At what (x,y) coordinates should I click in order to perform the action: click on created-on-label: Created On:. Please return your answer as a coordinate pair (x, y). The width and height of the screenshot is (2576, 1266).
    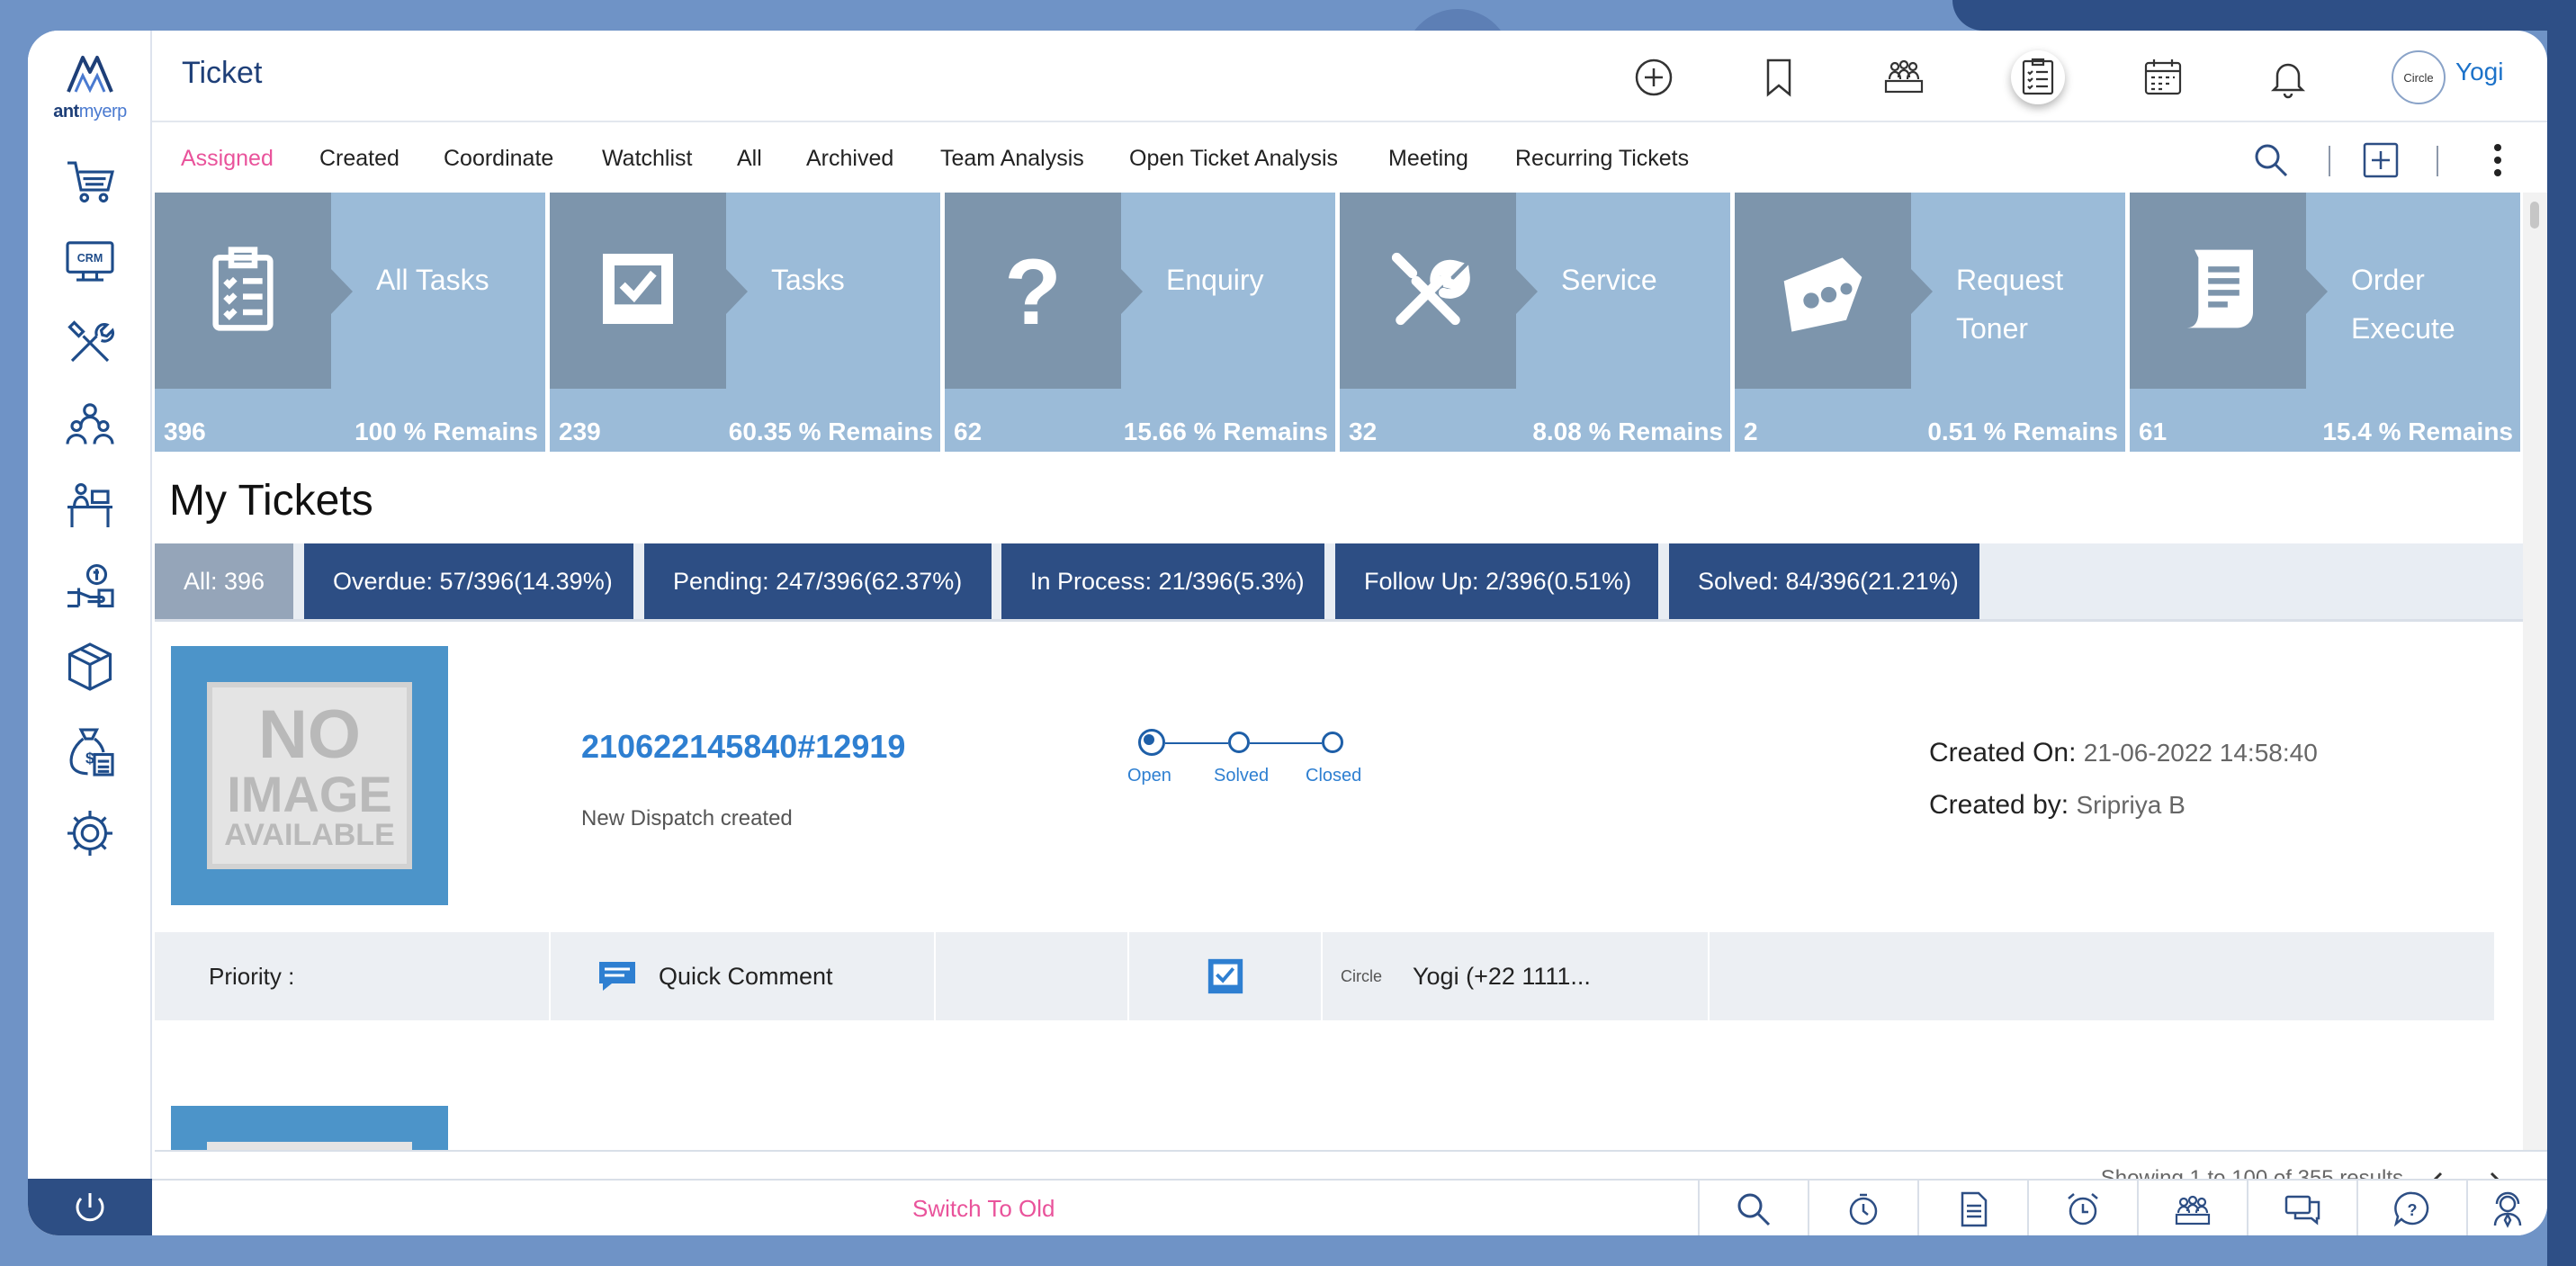
    Looking at the image, I should click on (2003, 753).